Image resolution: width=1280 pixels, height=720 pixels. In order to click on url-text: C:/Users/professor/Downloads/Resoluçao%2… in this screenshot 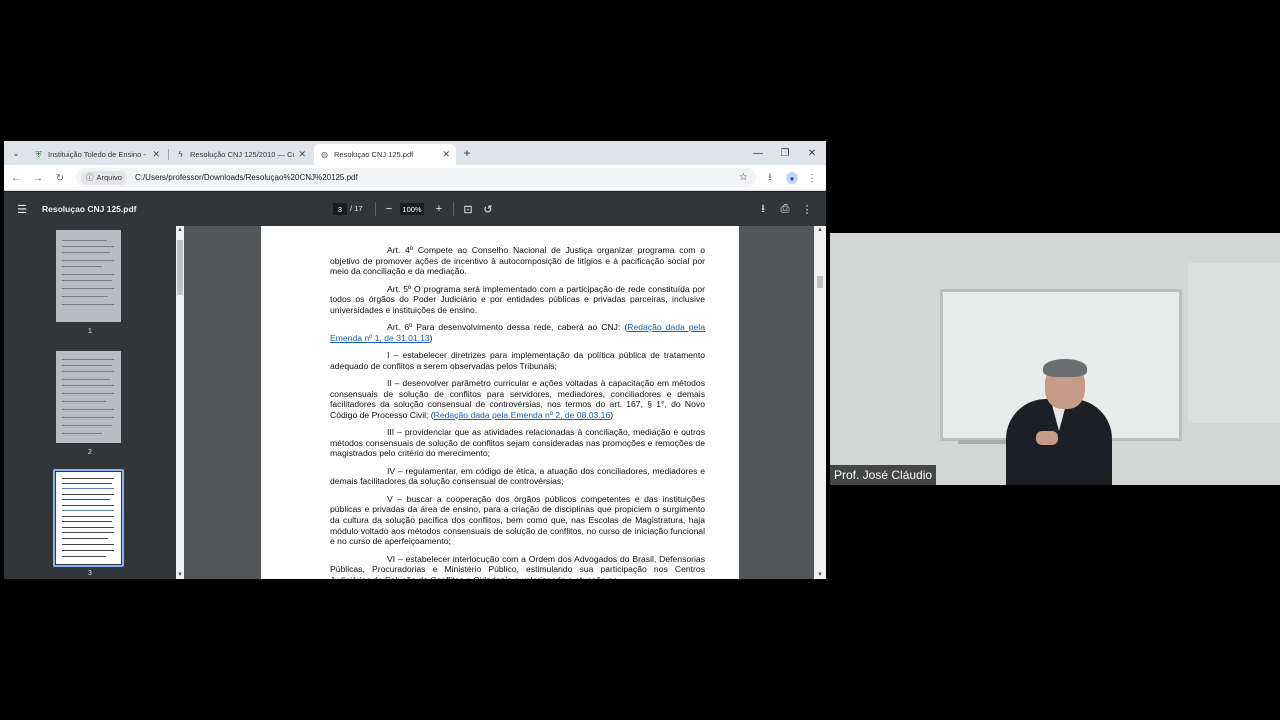, I will do `click(246, 177)`.